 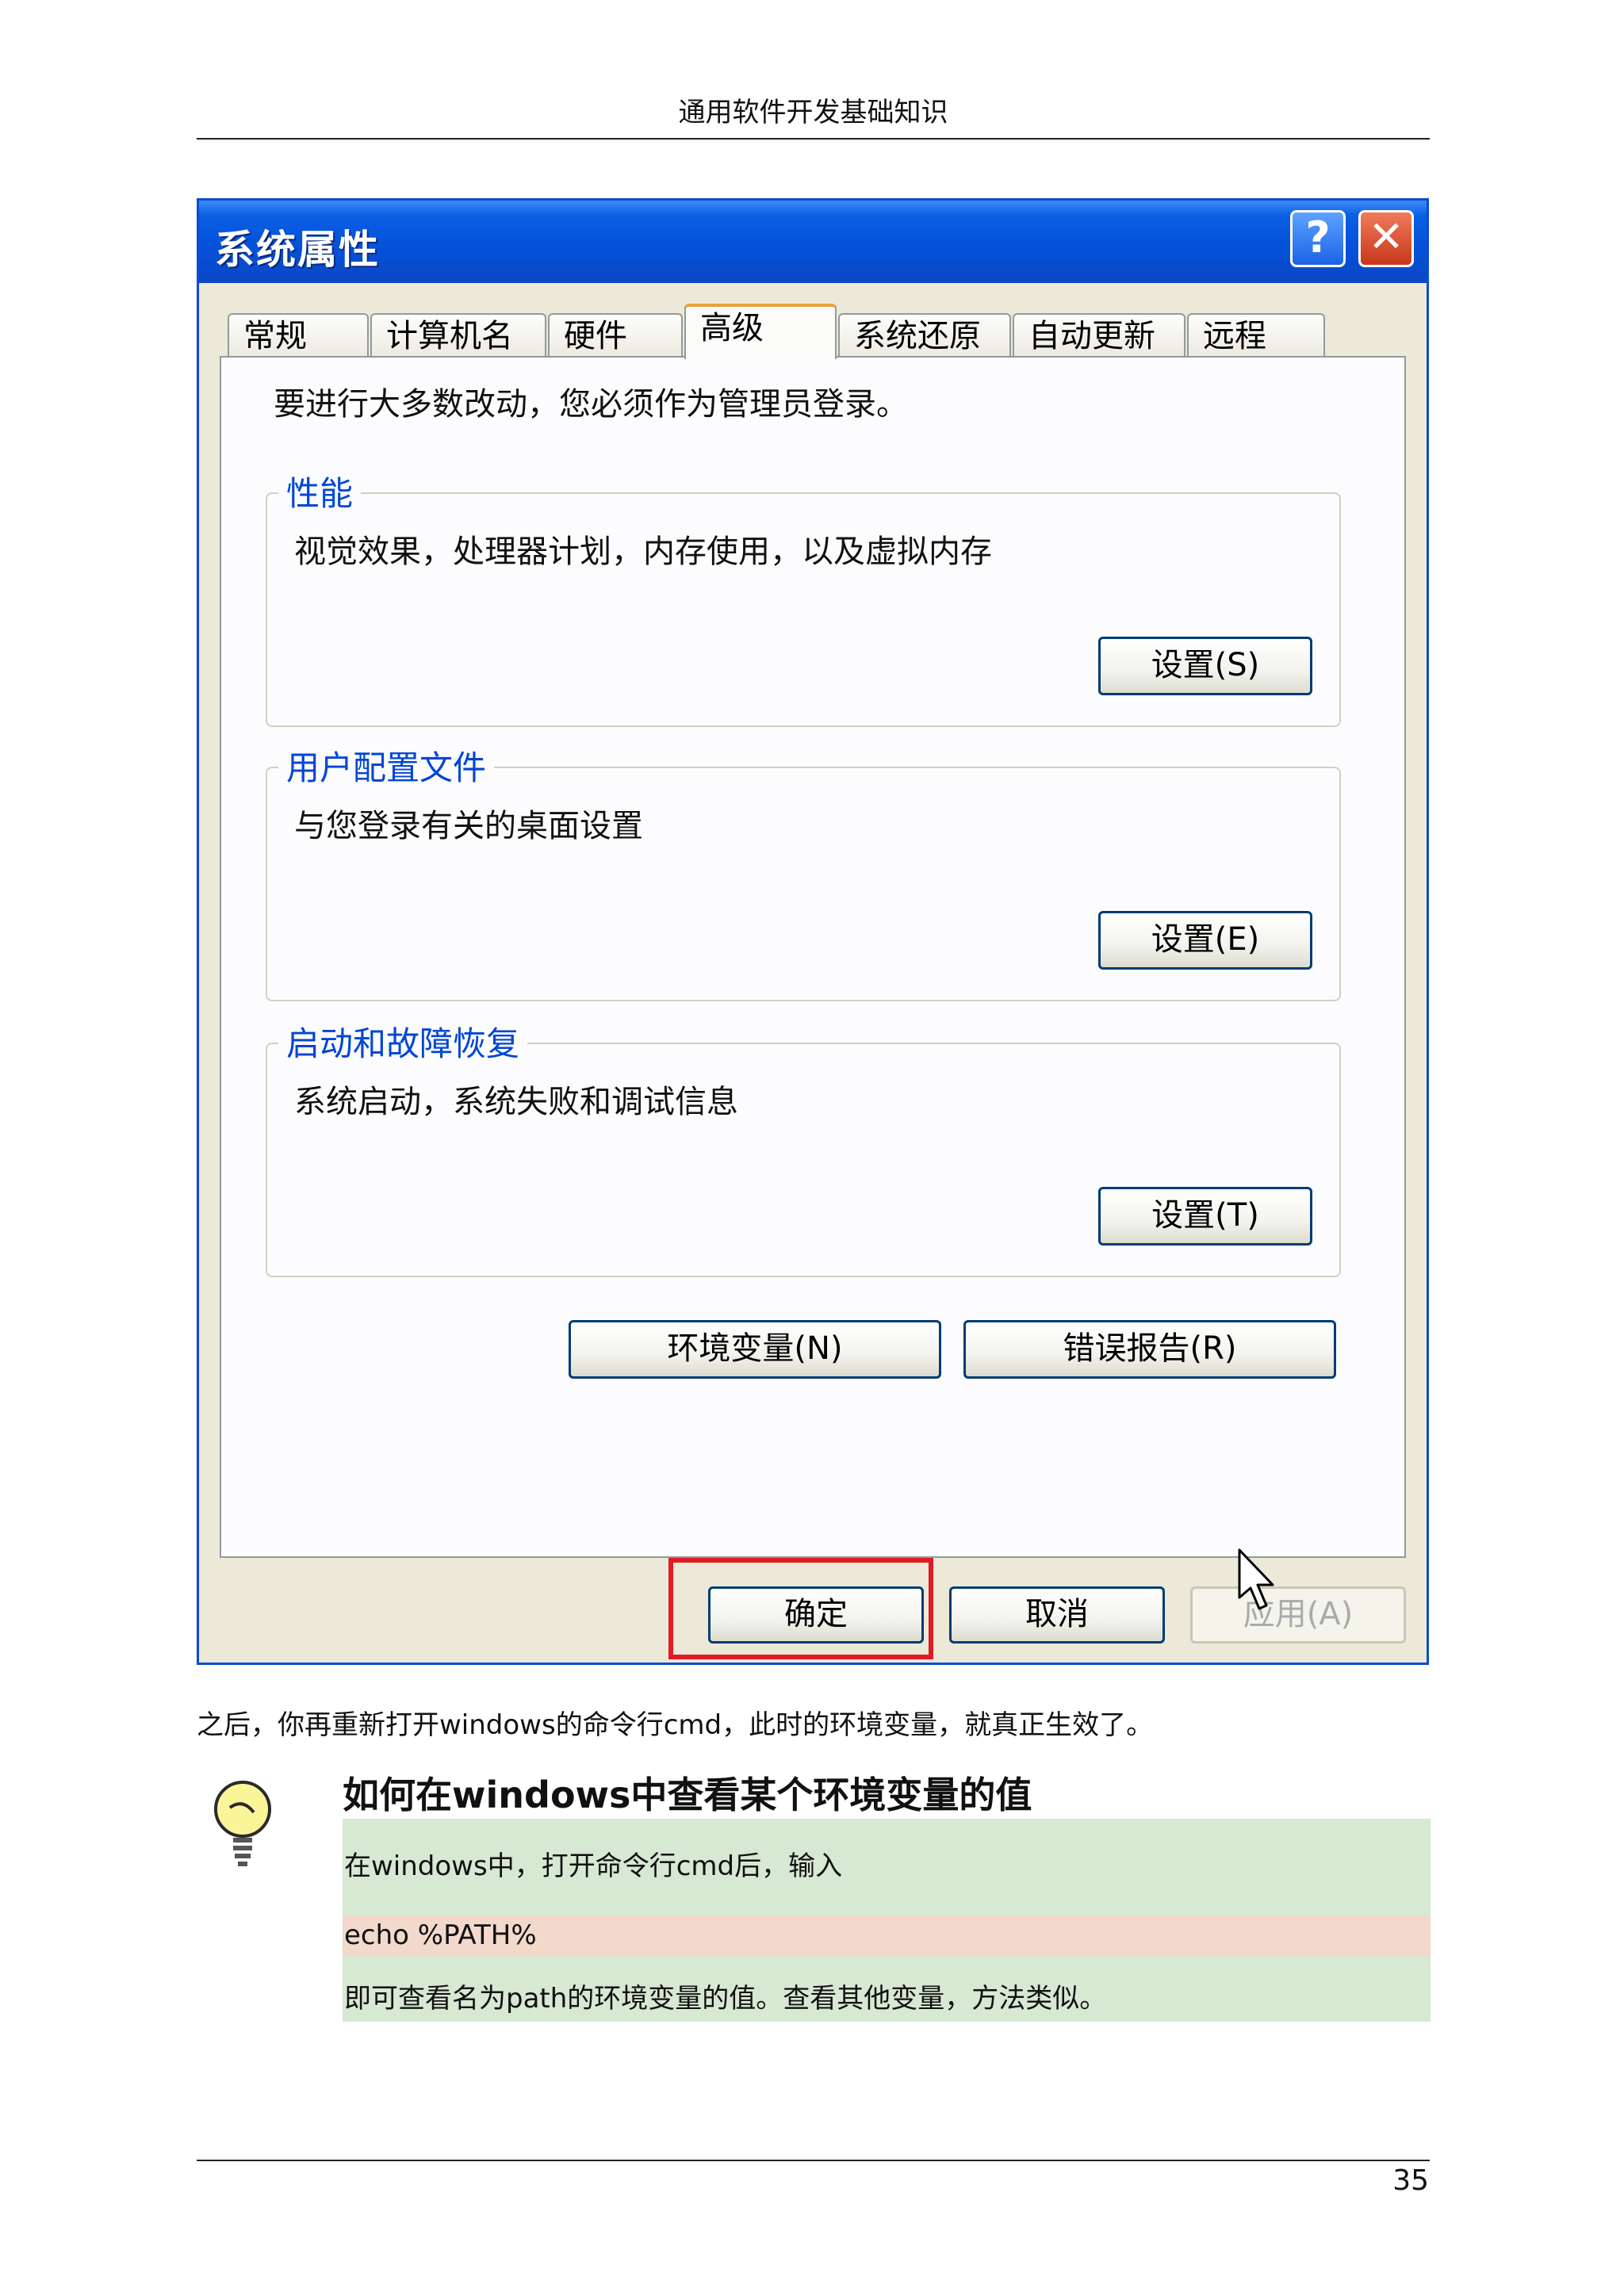 What do you see at coordinates (1386, 239) in the screenshot?
I see `close-button: ✕` at bounding box center [1386, 239].